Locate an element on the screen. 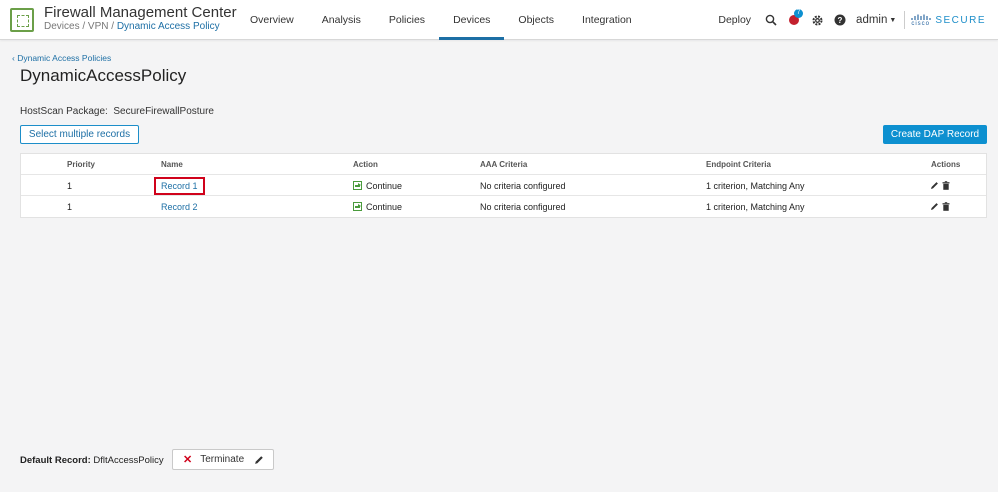 The width and height of the screenshot is (998, 492). app-title: Firewall Management Center is located at coordinates (140, 12).